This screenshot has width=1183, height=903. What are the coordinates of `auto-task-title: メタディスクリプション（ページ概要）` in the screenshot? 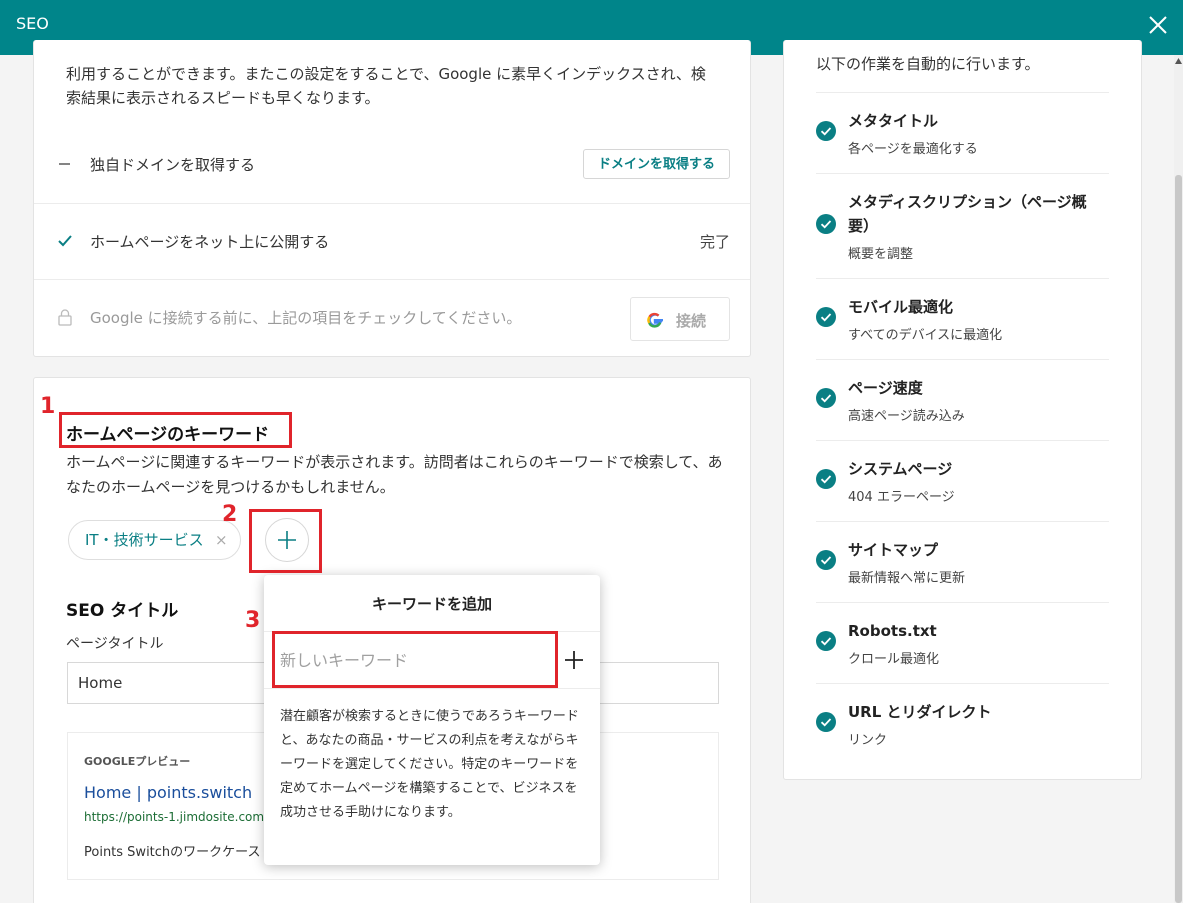 It's located at (967, 214).